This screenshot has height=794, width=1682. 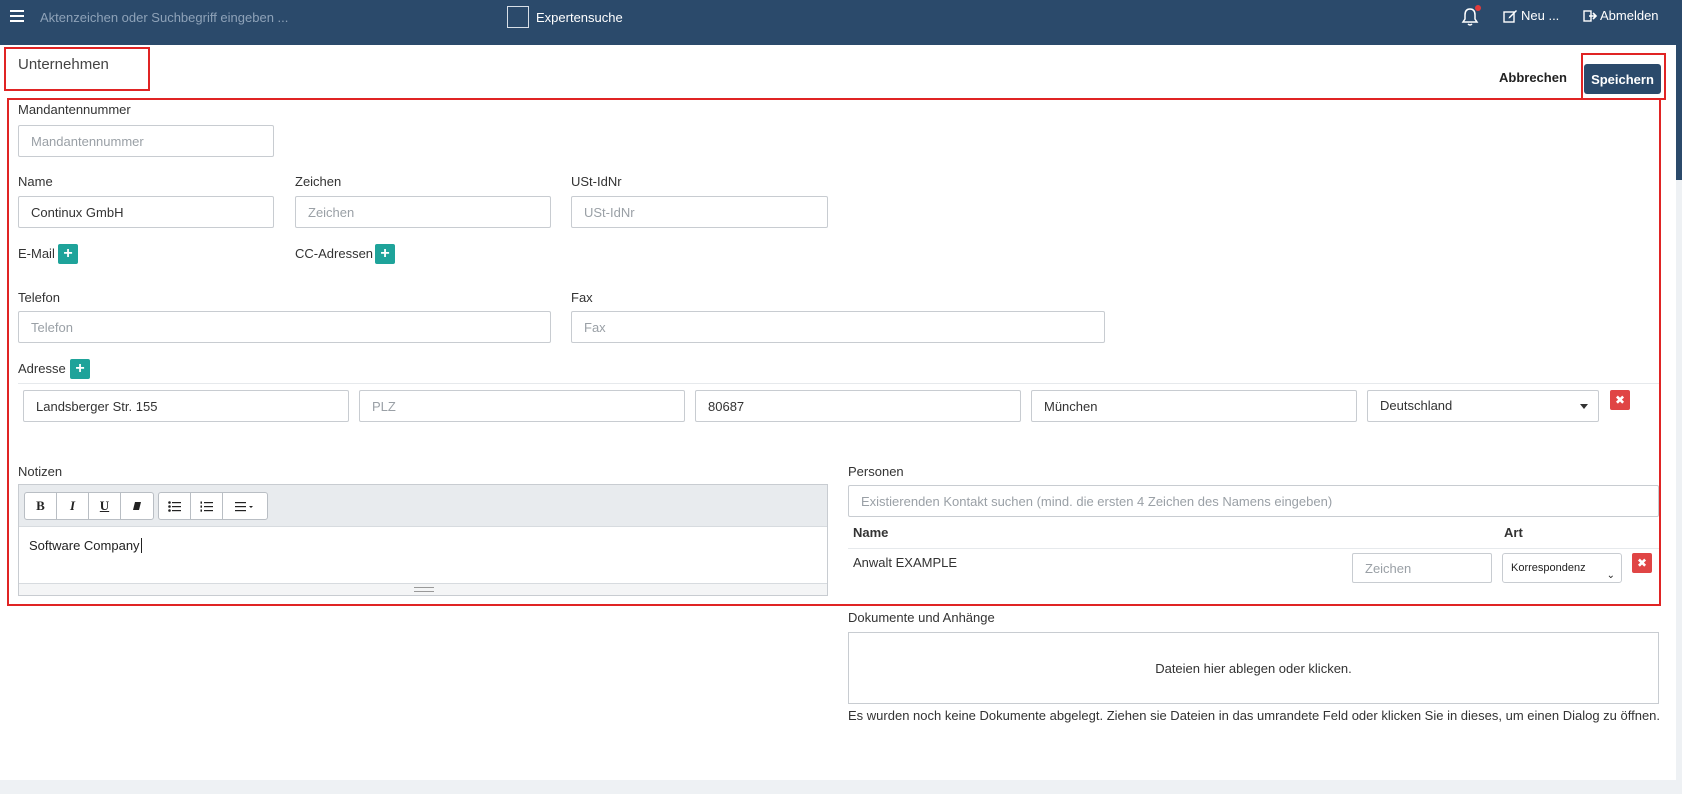 What do you see at coordinates (207, 506) in the screenshot?
I see `numbered-list-icon` at bounding box center [207, 506].